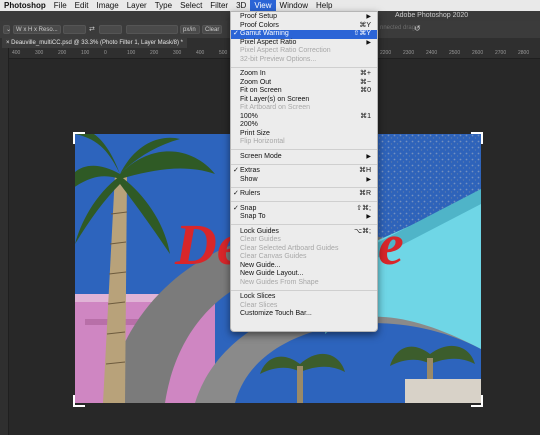 The height and width of the screenshot is (435, 540). Describe the element at coordinates (249, 116) in the screenshot. I see `menu-item-label: 100%` at that location.